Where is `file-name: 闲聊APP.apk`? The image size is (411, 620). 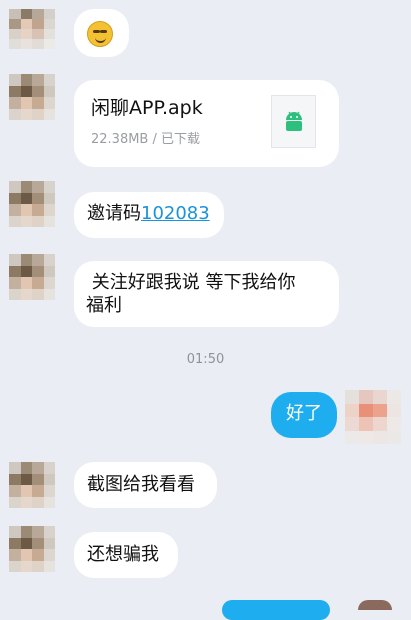 file-name: 闲聊APP.apk is located at coordinates (147, 108).